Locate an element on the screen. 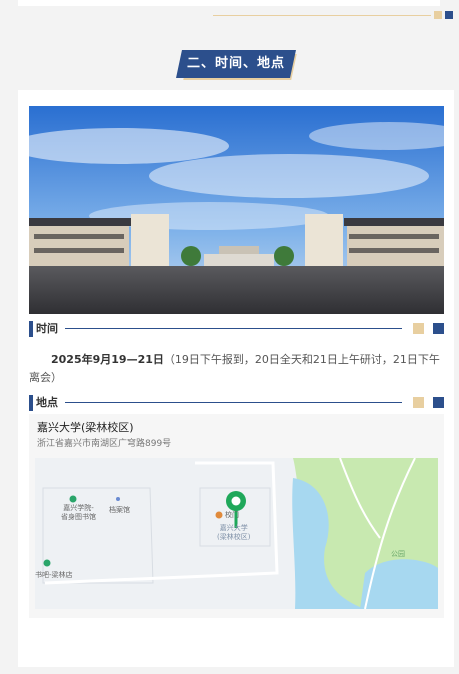  time-section-label: 时间 is located at coordinates (47, 328).